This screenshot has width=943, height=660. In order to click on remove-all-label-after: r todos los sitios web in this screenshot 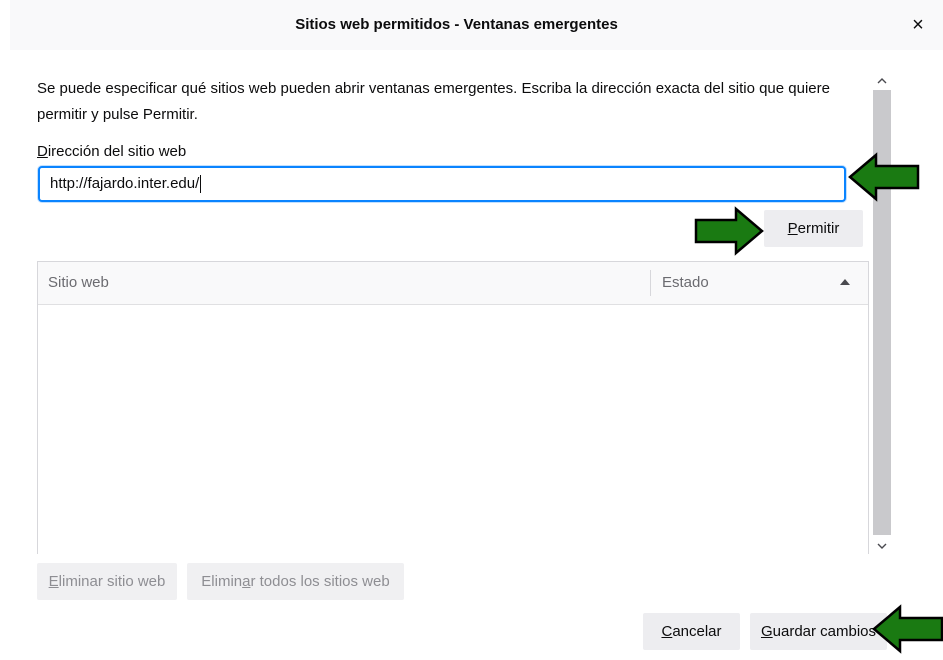, I will do `click(320, 581)`.